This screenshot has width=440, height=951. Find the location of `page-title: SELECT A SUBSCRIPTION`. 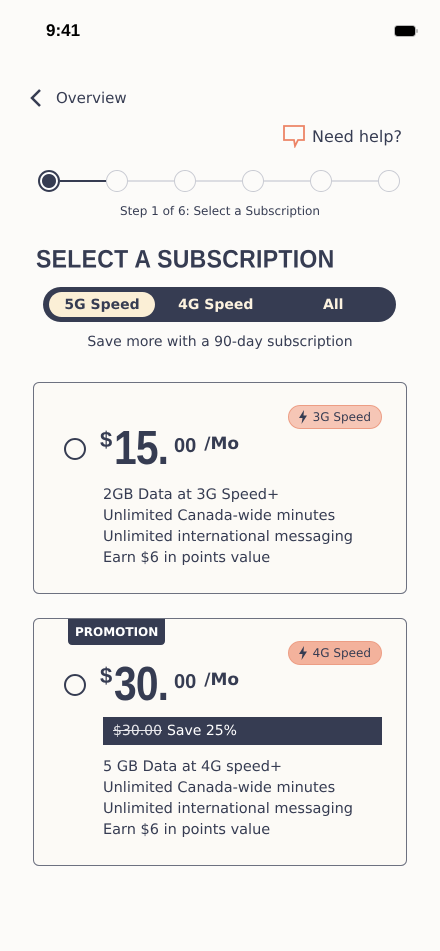

page-title: SELECT A SUBSCRIPTION is located at coordinates (186, 259).